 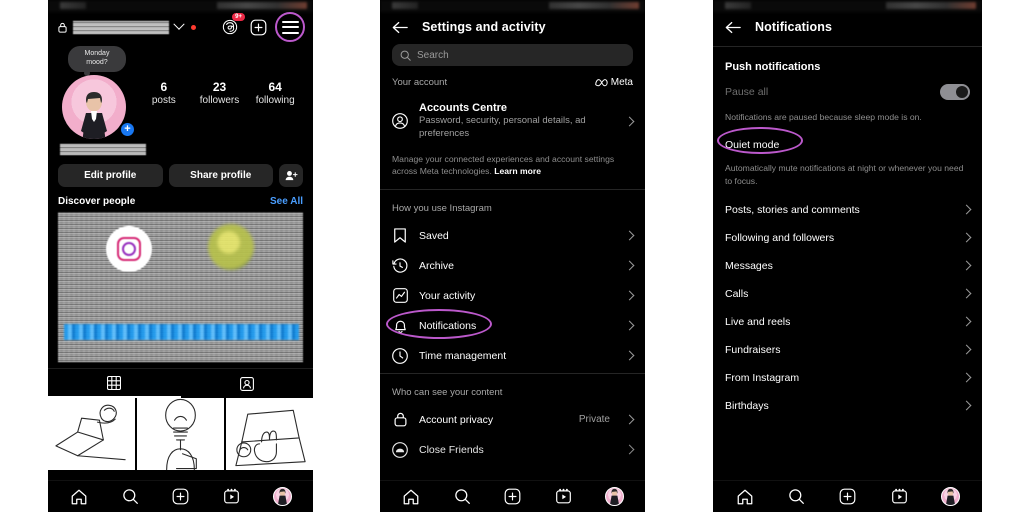 What do you see at coordinates (847, 350) in the screenshot?
I see `row-fundraisers: Fundraisers` at bounding box center [847, 350].